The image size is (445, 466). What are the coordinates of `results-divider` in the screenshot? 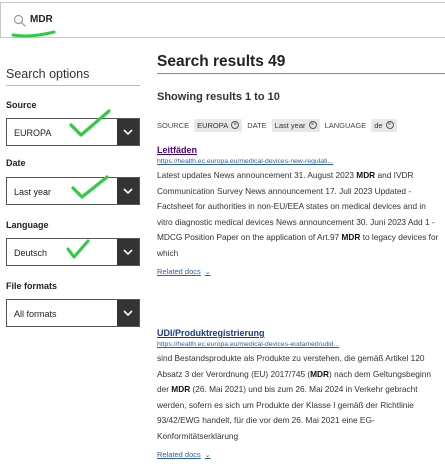 It's located at (301, 73).